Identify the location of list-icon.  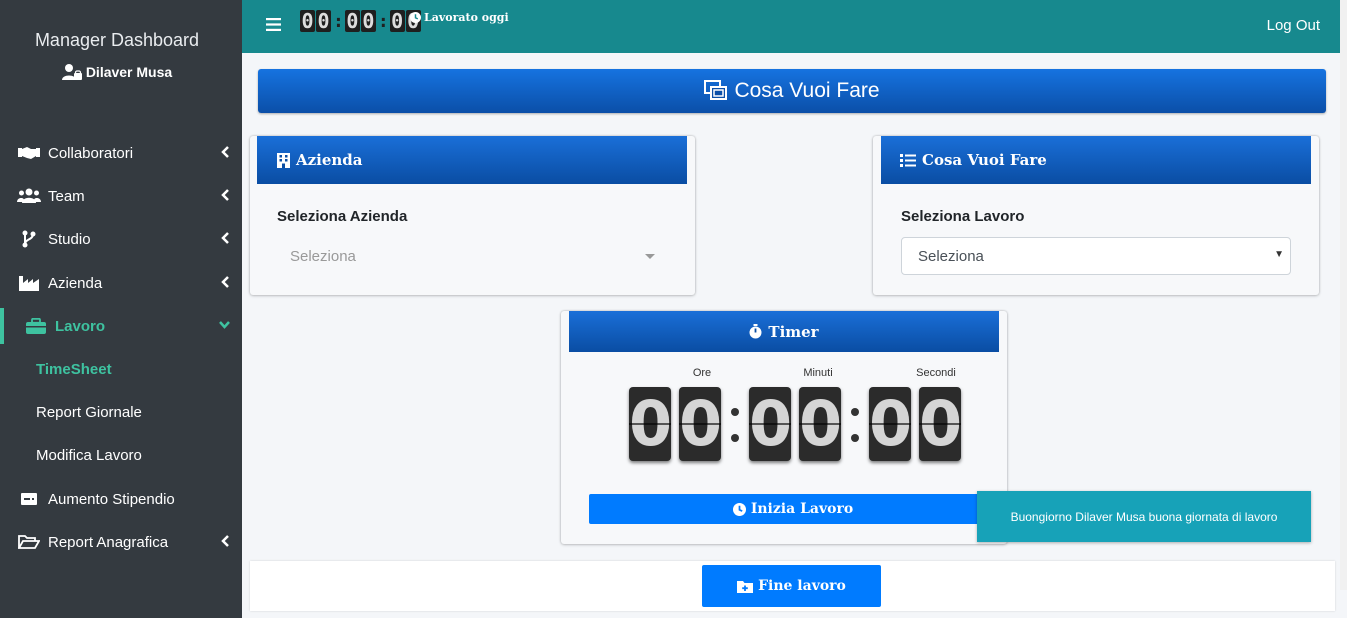
(908, 160).